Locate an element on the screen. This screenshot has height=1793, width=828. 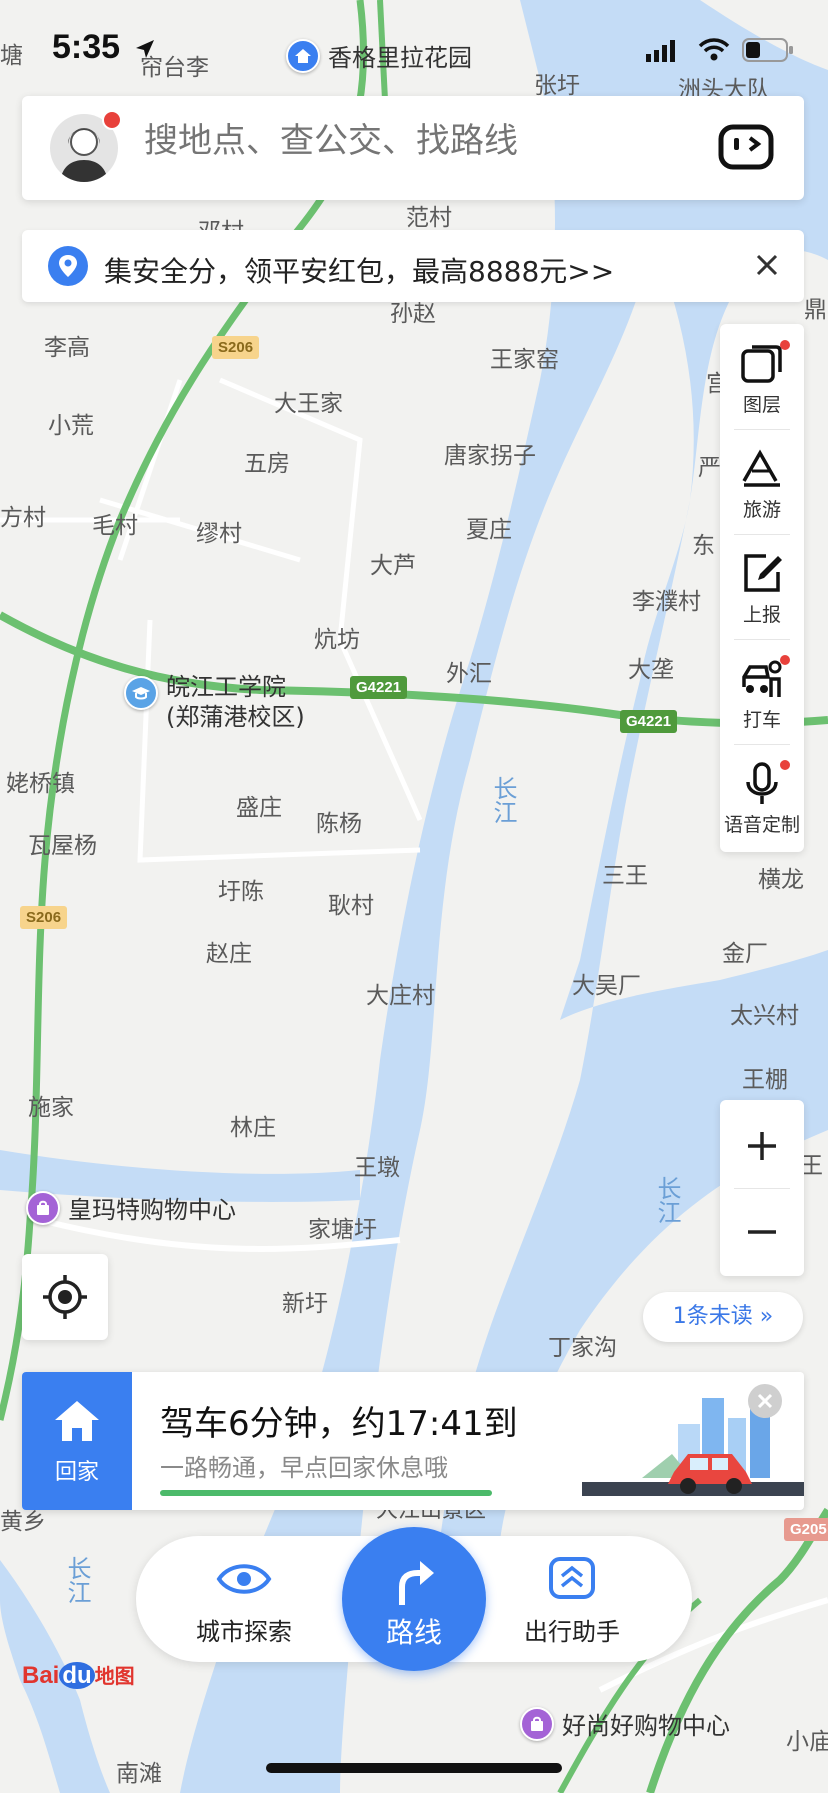
nav-label: 城市探索 is located at coordinates (244, 1632).